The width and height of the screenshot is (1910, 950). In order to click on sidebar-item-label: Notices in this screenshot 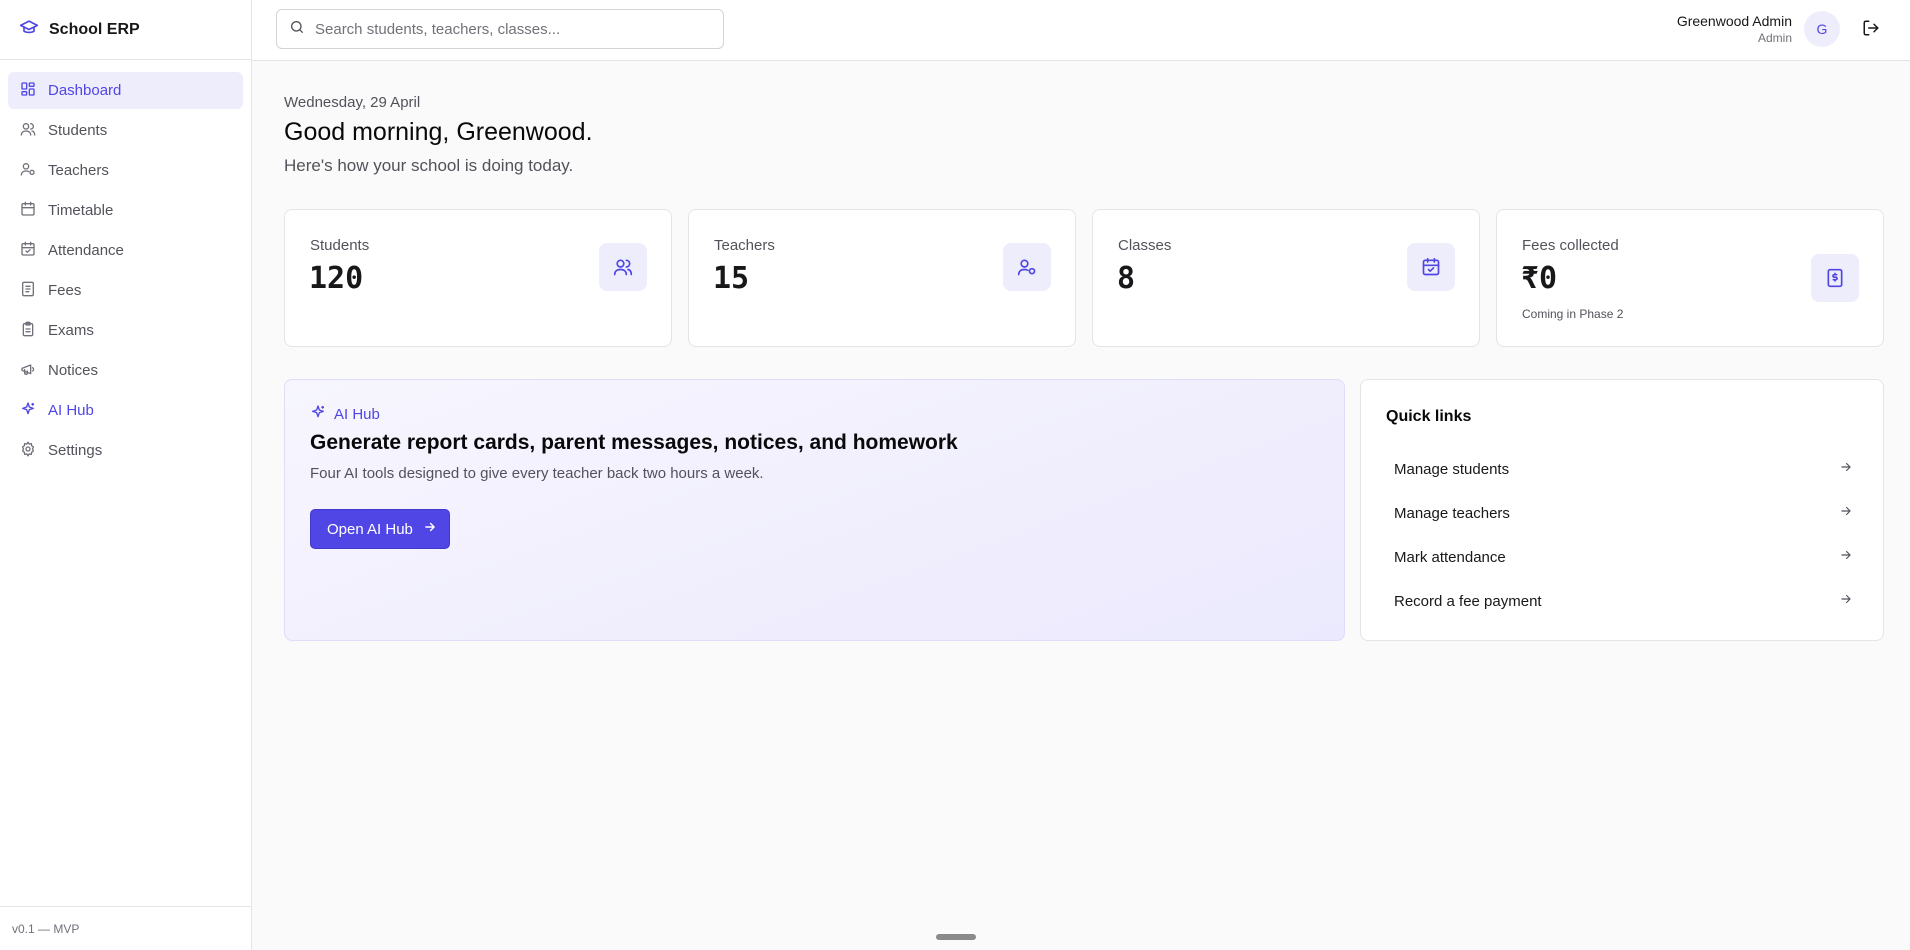, I will do `click(73, 370)`.